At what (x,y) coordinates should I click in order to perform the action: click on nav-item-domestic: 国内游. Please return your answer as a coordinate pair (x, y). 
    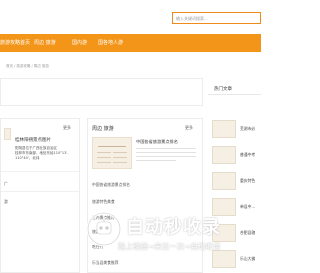
    Looking at the image, I should click on (79, 43).